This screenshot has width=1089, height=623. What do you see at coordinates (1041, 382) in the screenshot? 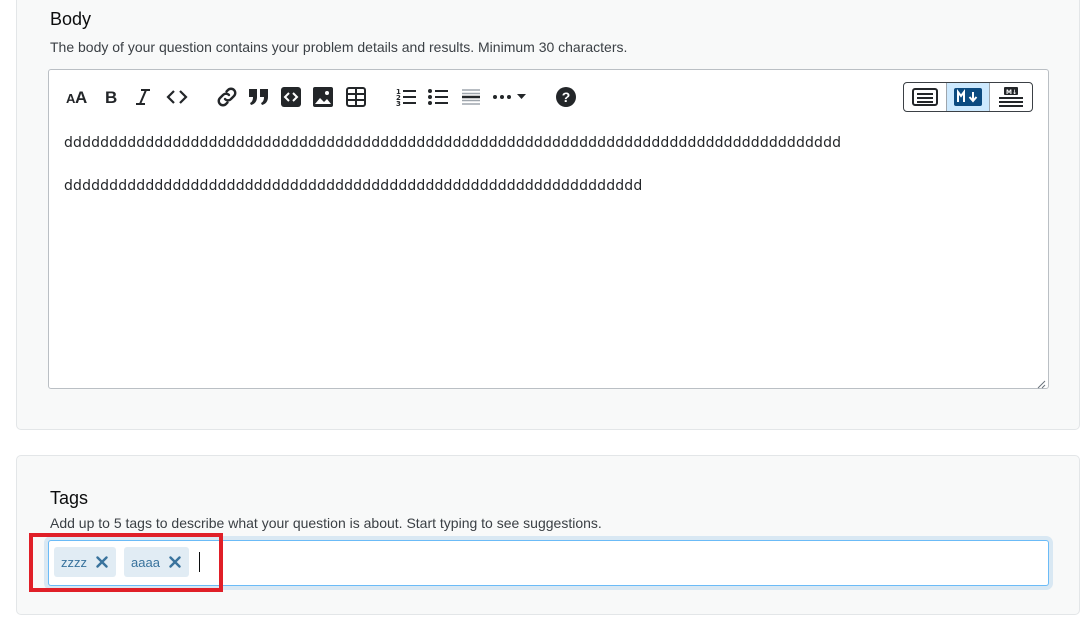
I see `resize-handle-icon` at bounding box center [1041, 382].